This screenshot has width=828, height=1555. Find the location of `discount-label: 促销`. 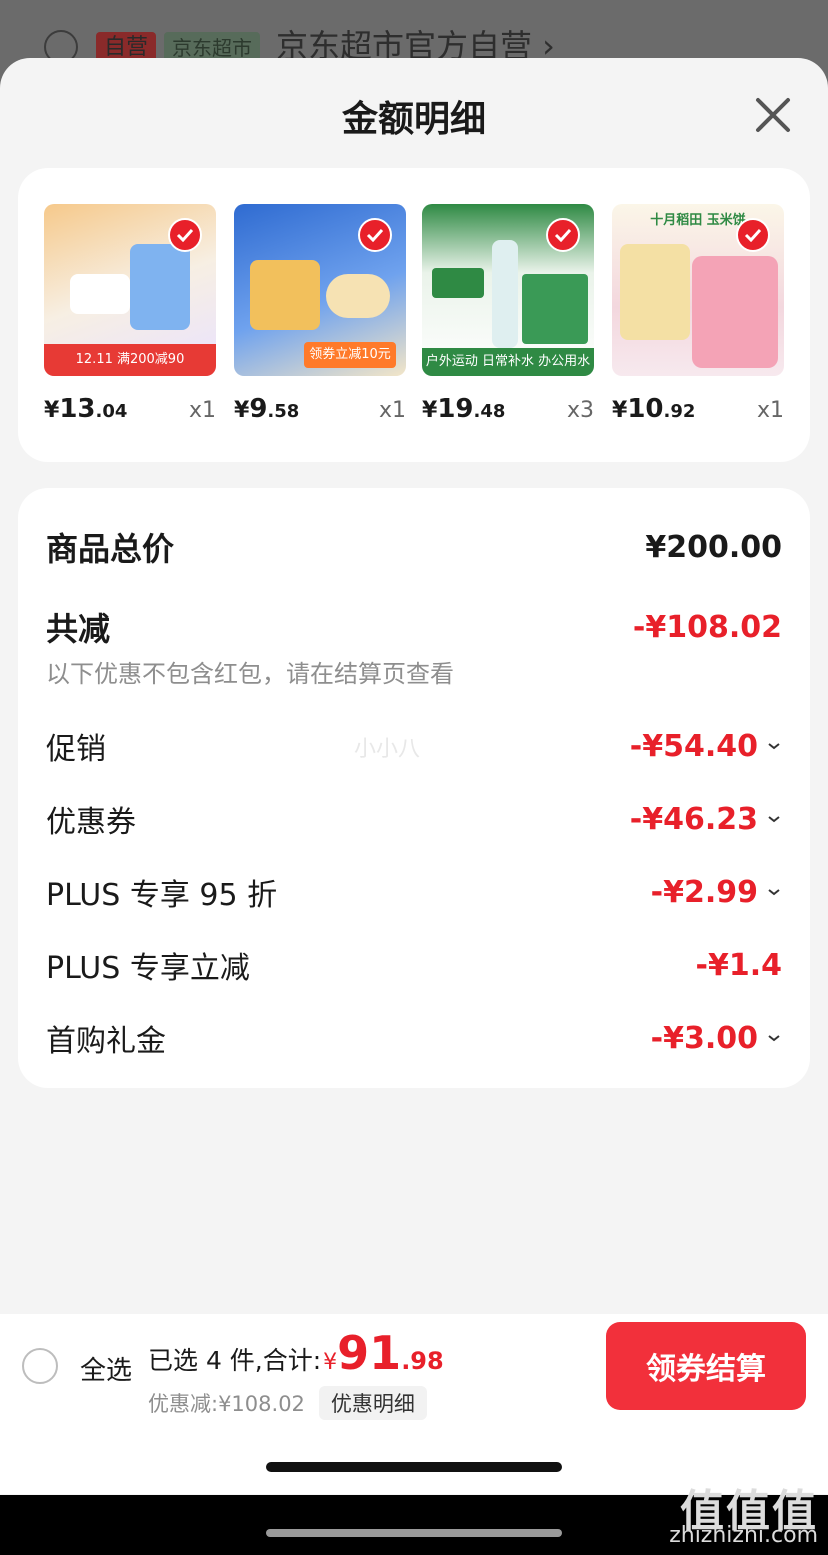

discount-label: 促销 is located at coordinates (76, 749).